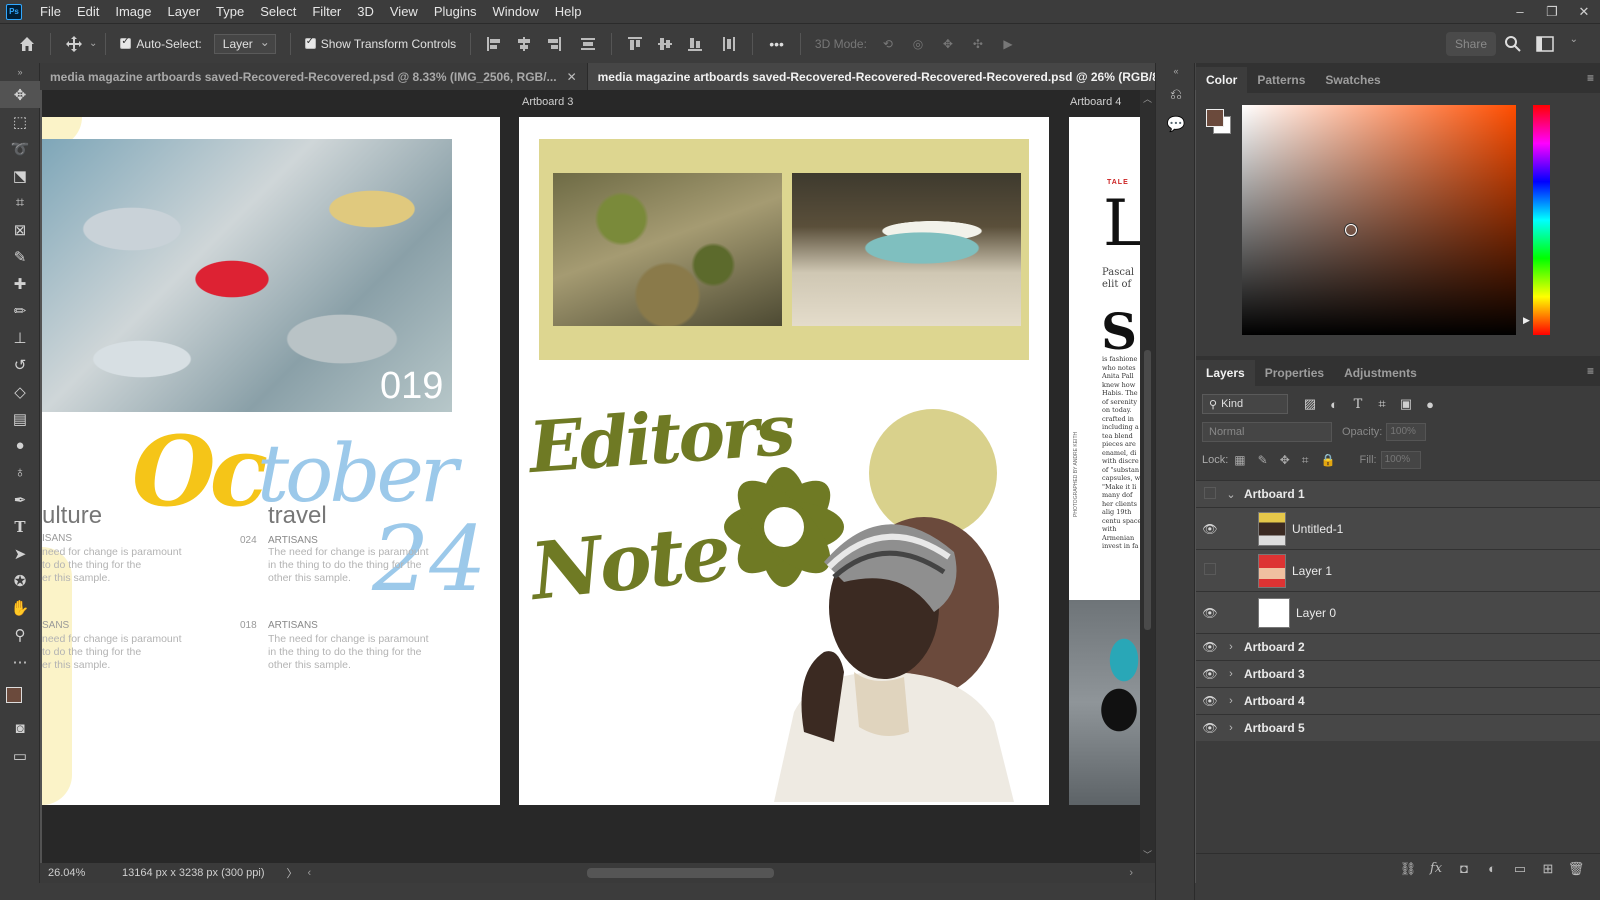 This screenshot has width=1600, height=900. What do you see at coordinates (588, 44) in the screenshot?
I see `distribute-vertical-icon` at bounding box center [588, 44].